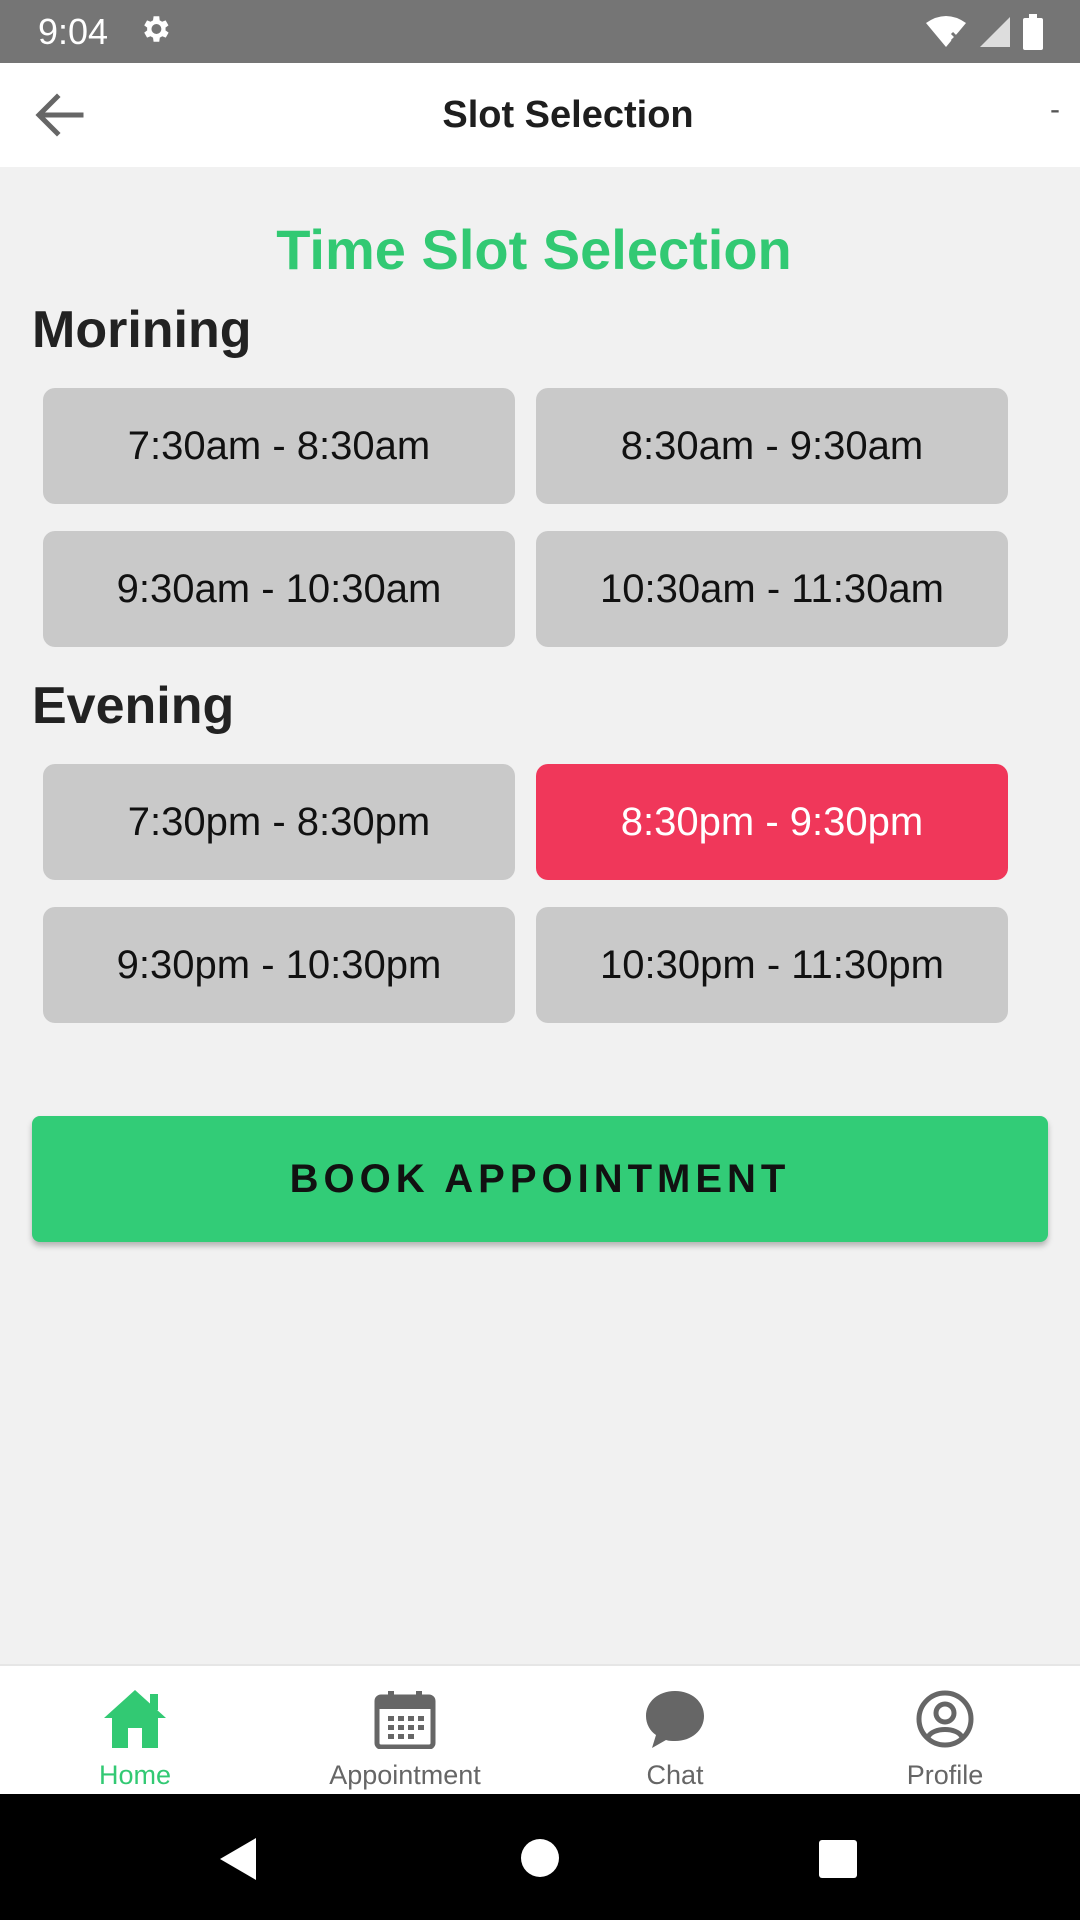  What do you see at coordinates (279, 965) in the screenshot?
I see `evening-slot: 9:30pm - 10:30pm` at bounding box center [279, 965].